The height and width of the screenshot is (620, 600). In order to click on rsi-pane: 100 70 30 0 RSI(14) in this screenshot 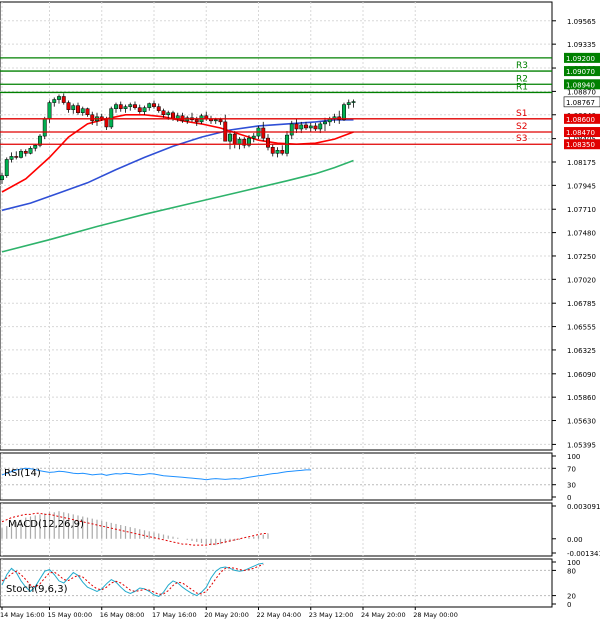, I will do `click(290, 477)`.